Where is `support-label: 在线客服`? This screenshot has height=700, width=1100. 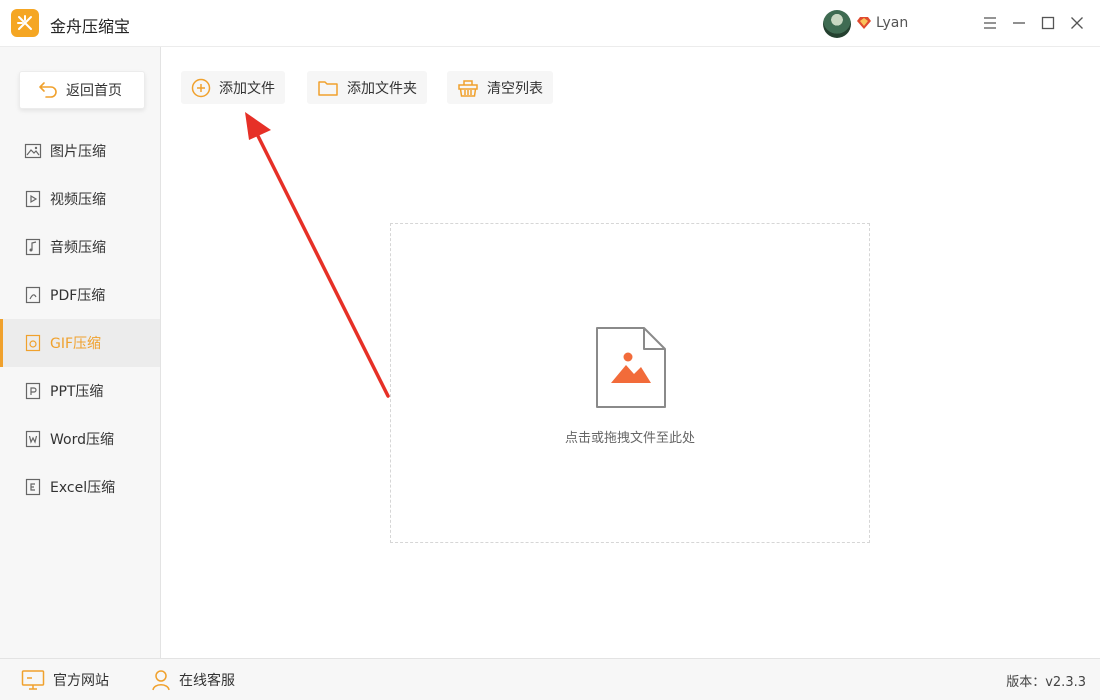 support-label: 在线客服 is located at coordinates (207, 681).